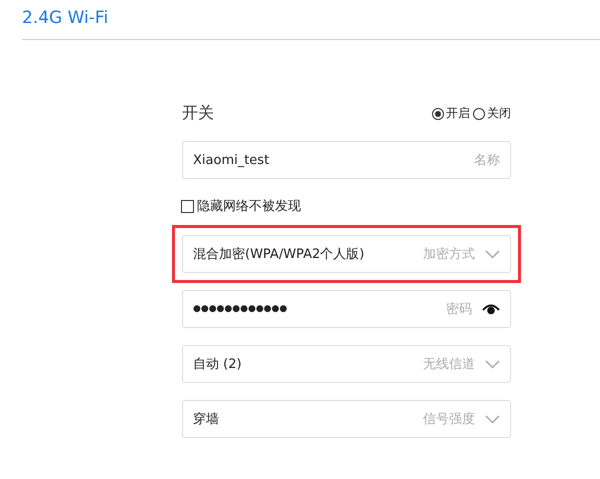 The width and height of the screenshot is (600, 479). What do you see at coordinates (187, 206) in the screenshot?
I see `checkbox` at bounding box center [187, 206].